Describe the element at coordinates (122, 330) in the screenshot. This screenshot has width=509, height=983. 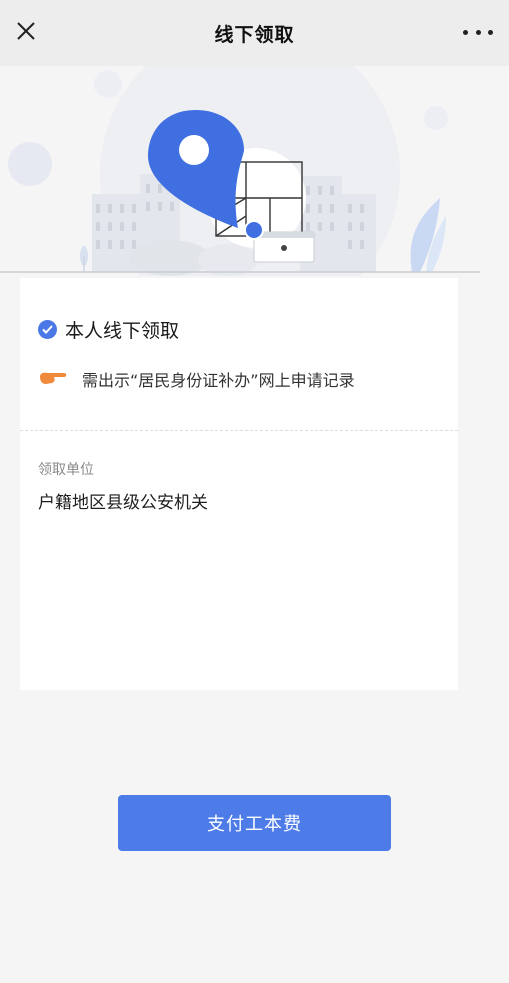
I see `option-label: 本人线下领取` at that location.